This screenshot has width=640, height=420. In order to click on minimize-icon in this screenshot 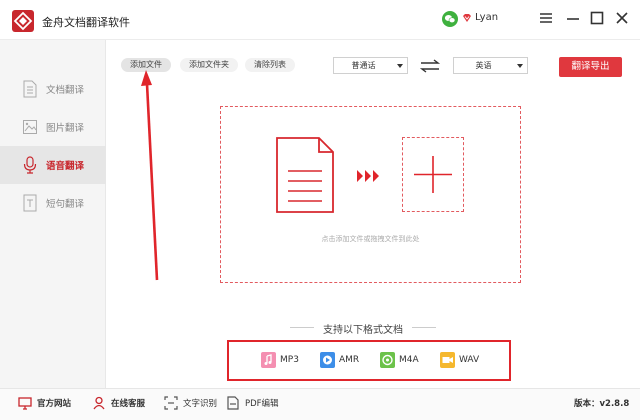, I will do `click(573, 18)`.